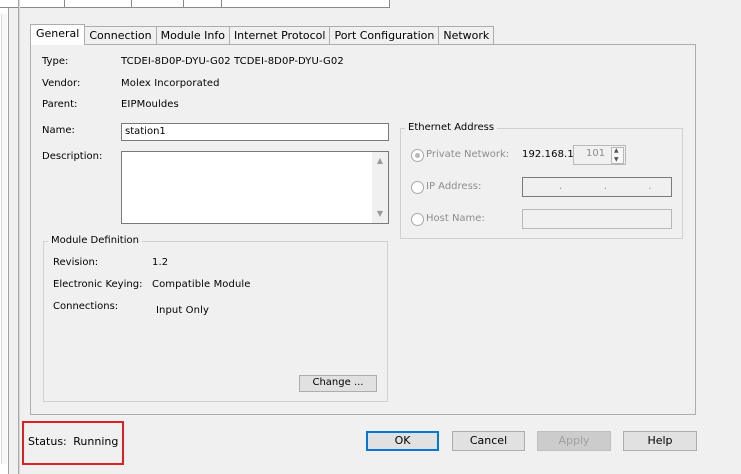  I want to click on parent-label: Parent:, so click(60, 104).